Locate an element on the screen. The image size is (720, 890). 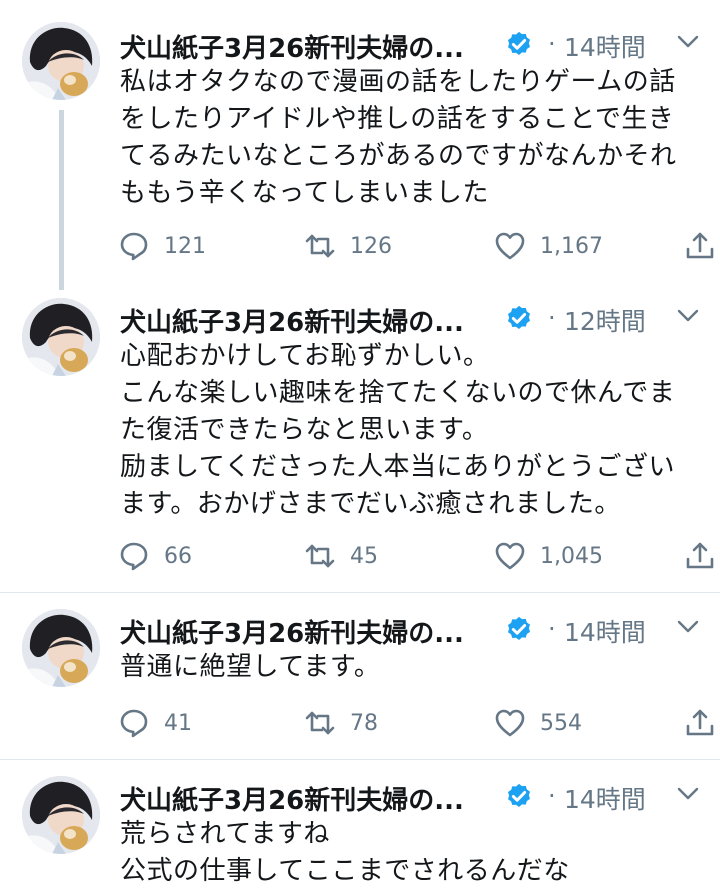
tweet-text-line: た復活できたらなと思います。 is located at coordinates (304, 430).